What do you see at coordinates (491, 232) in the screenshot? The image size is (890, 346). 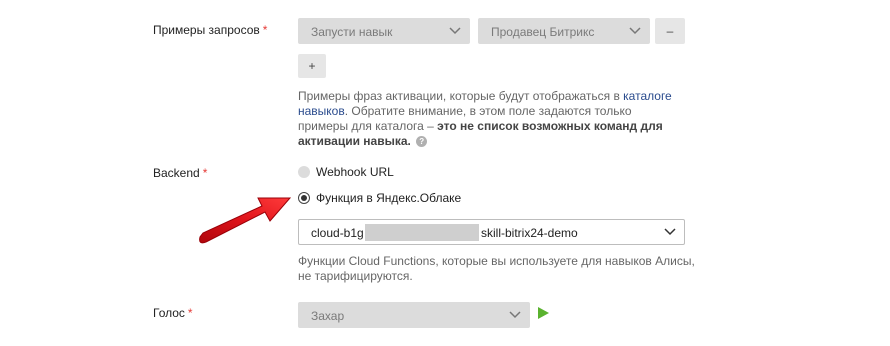 I see `cloud-function-select: cloud-b1g skill-bitrix24-demo` at bounding box center [491, 232].